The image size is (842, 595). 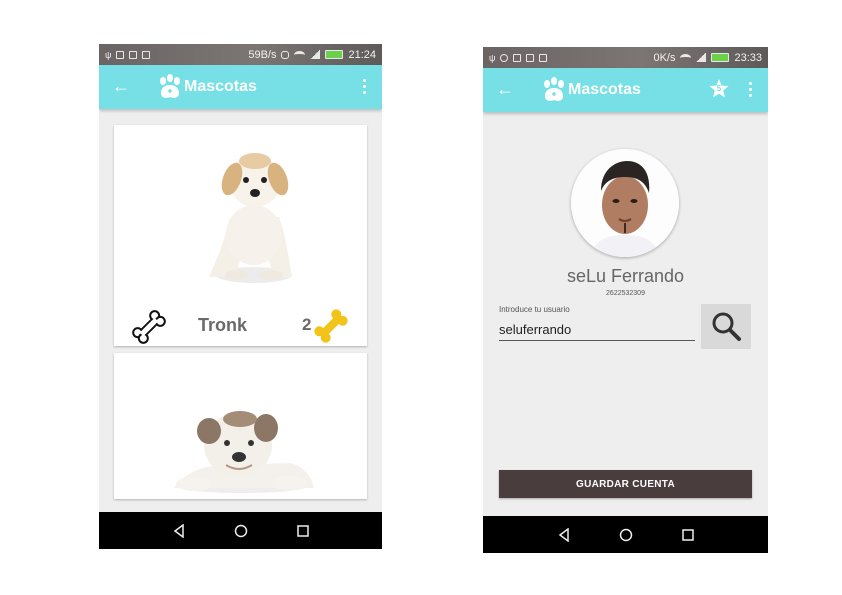 I want to click on username-input, so click(x=597, y=331).